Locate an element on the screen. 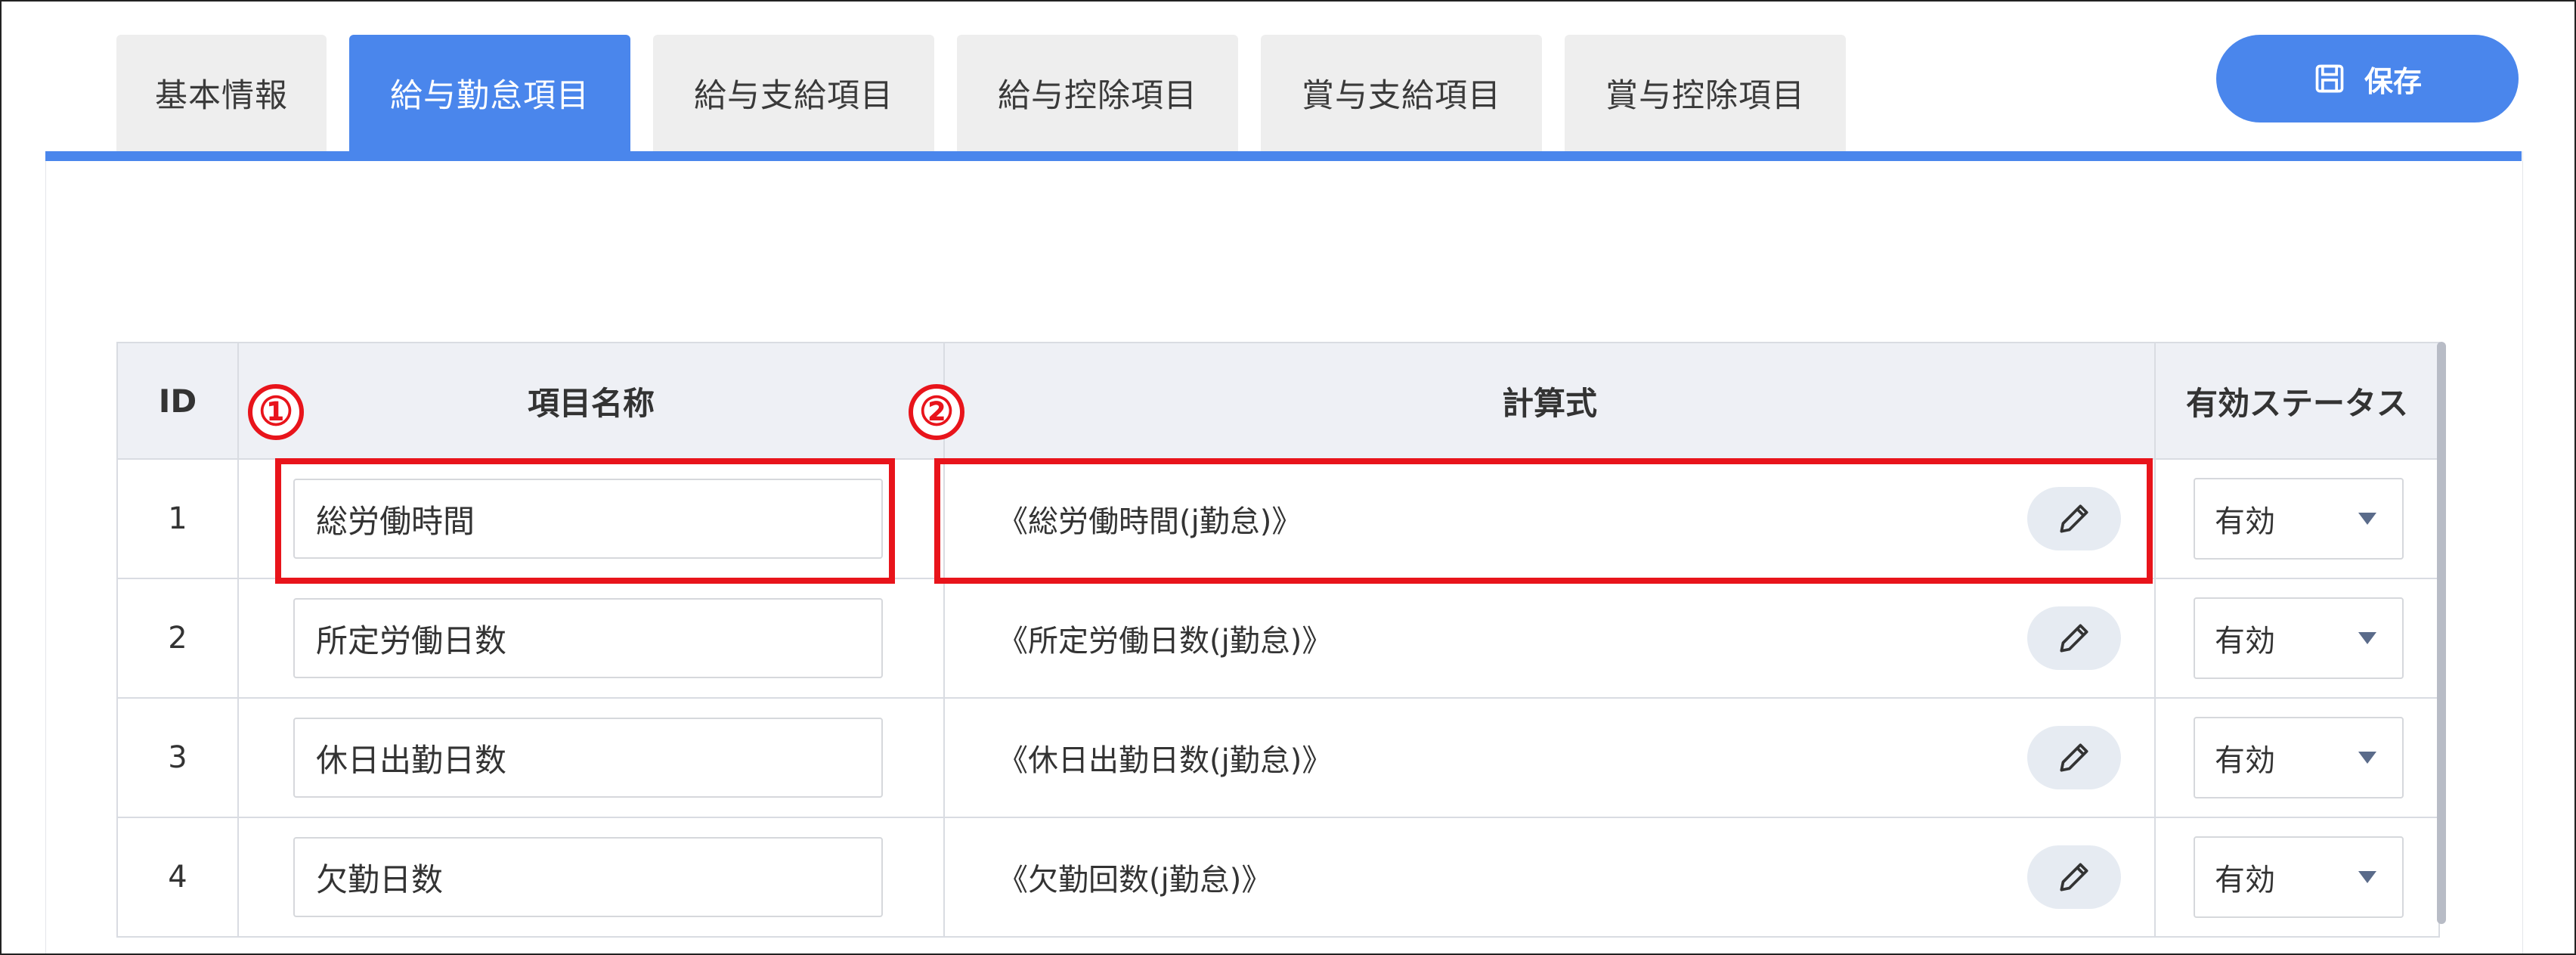 Image resolution: width=2576 pixels, height=955 pixels. formula-cell: 《所定労働日数(j勤怠)》 is located at coordinates (1549, 638).